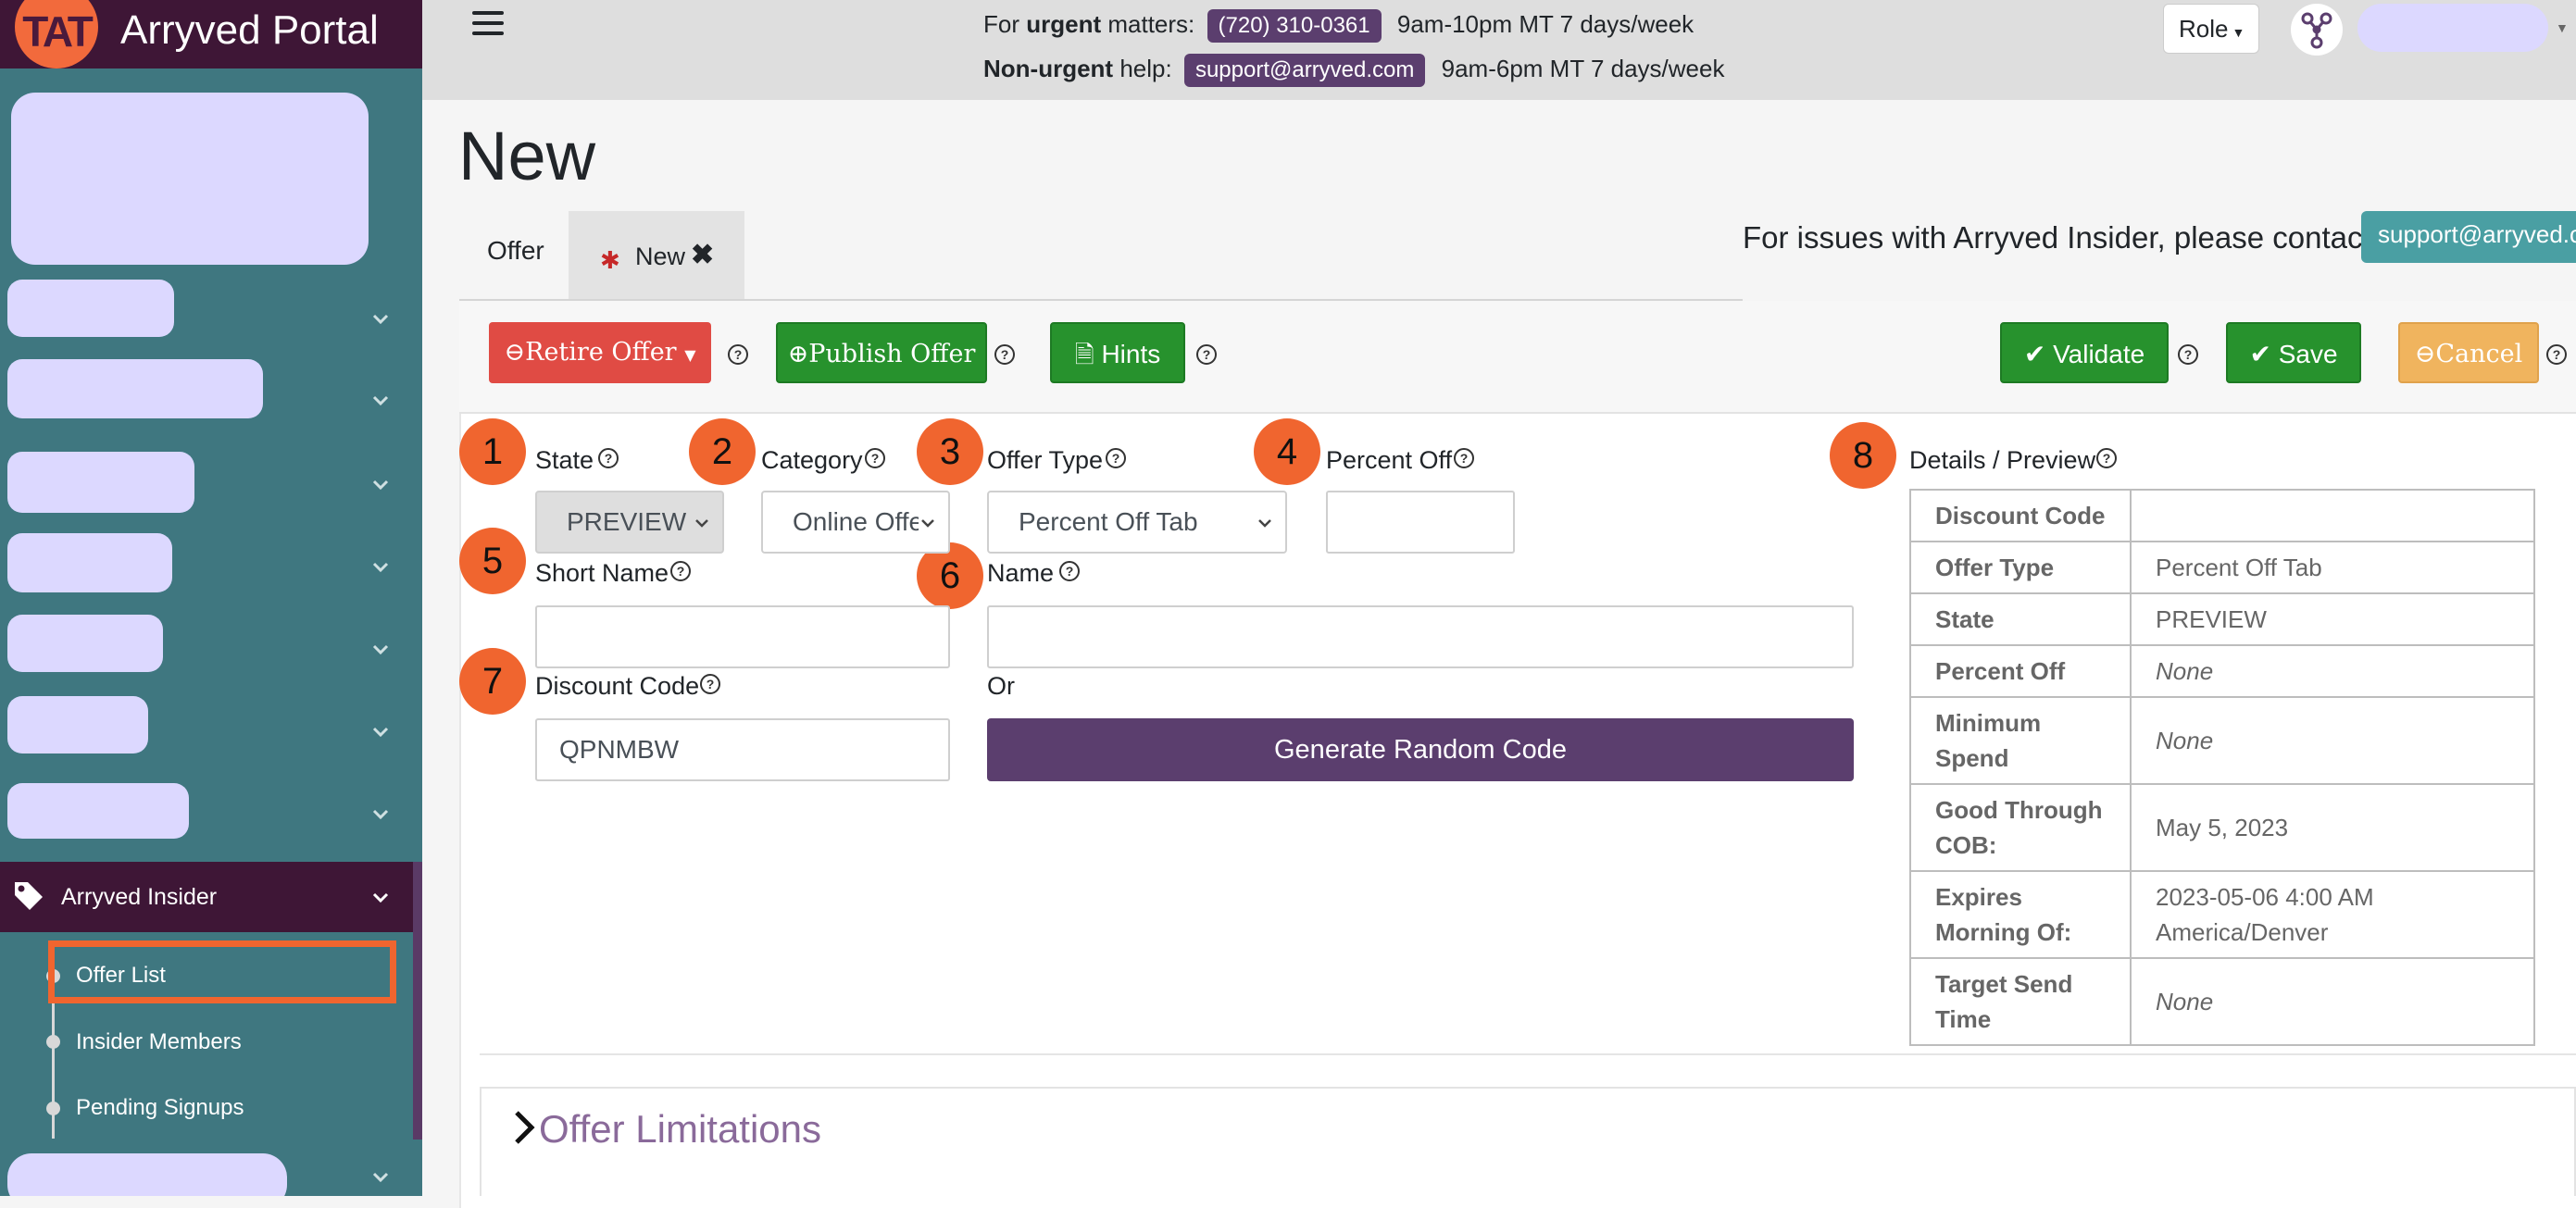  I want to click on cancel-button: ⊖Cancel, so click(2469, 352).